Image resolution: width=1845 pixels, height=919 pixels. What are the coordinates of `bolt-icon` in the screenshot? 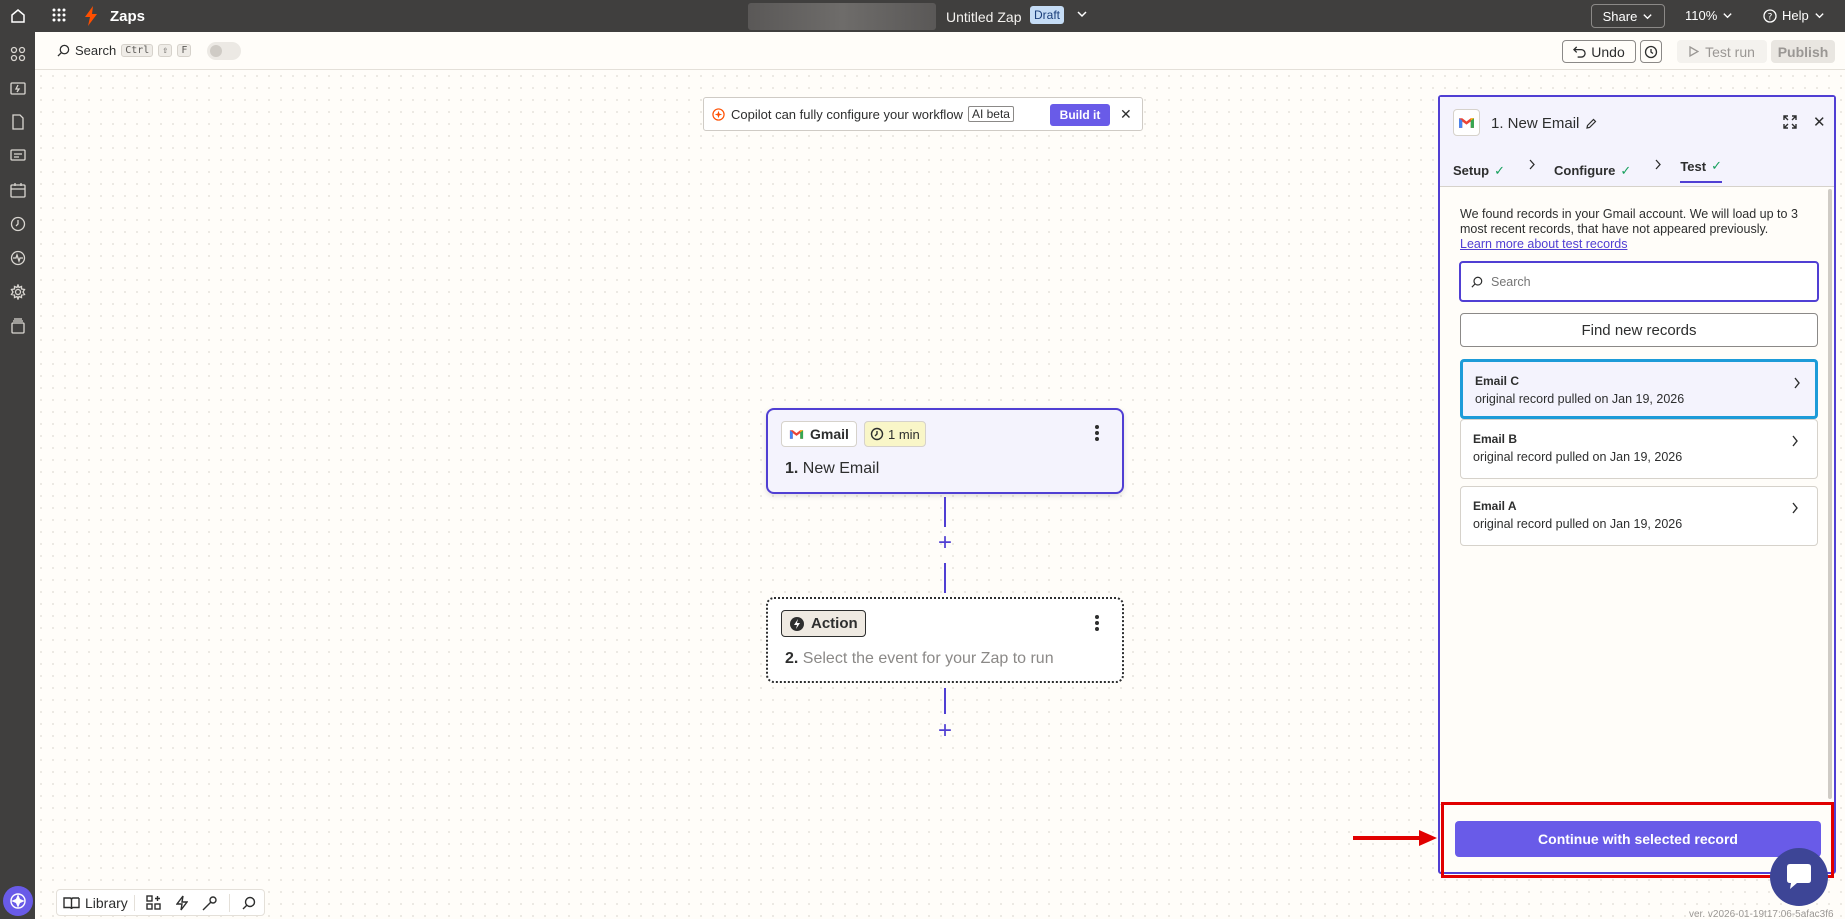 It's located at (182, 903).